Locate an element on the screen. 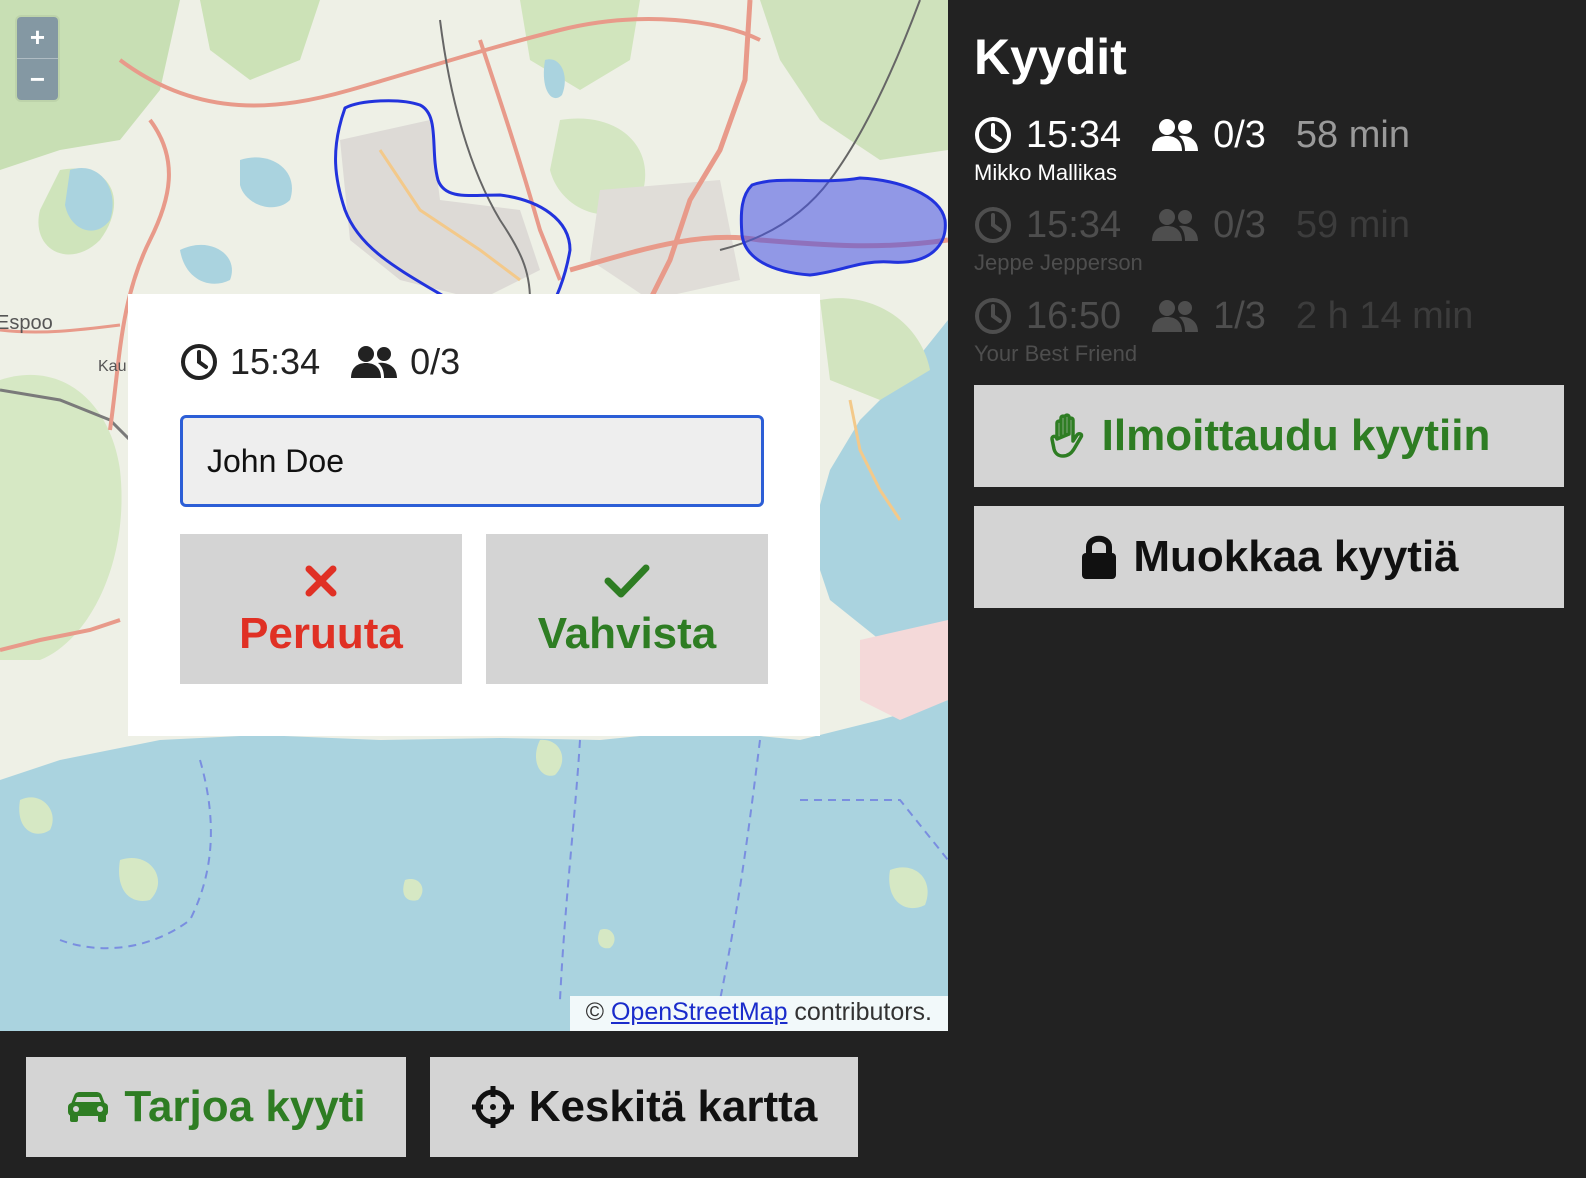  hand-icon is located at coordinates (1068, 436).